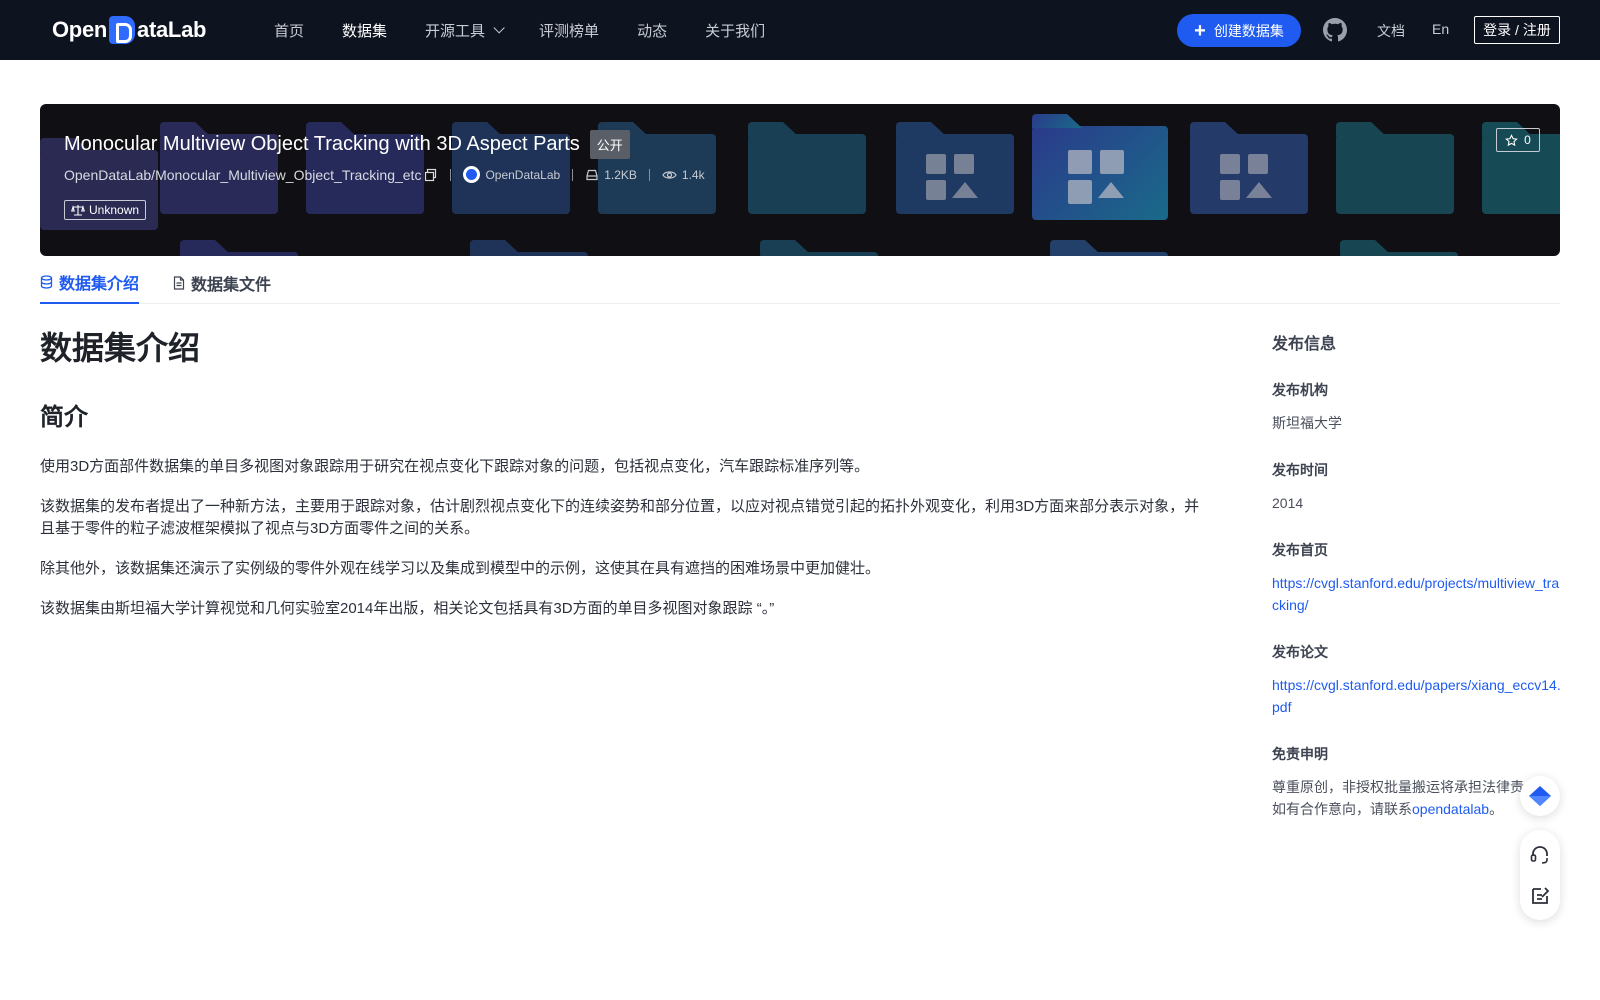 This screenshot has height=1000, width=1600. I want to click on homepage-label: 发布首页, so click(1300, 550).